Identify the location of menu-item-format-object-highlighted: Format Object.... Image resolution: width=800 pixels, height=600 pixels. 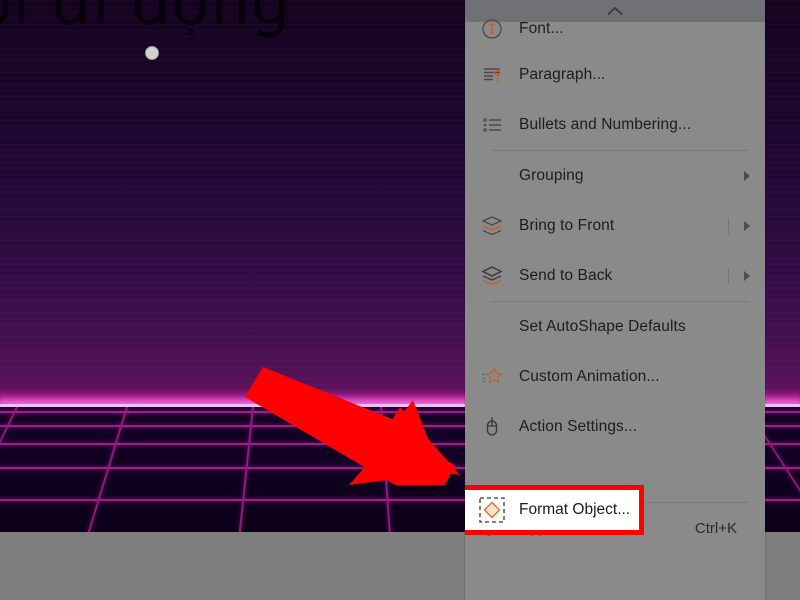
(554, 510).